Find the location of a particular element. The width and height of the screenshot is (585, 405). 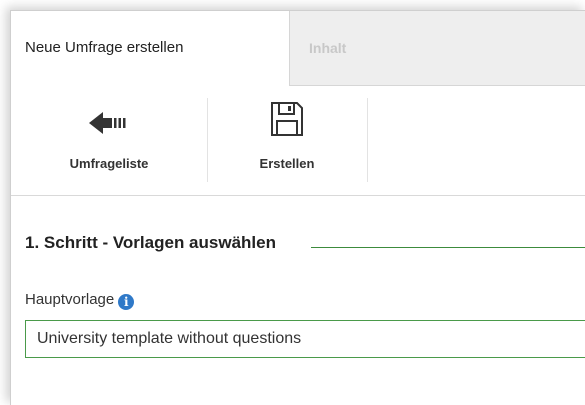

main-template-label: Hauptvorlage i is located at coordinates (80, 300).